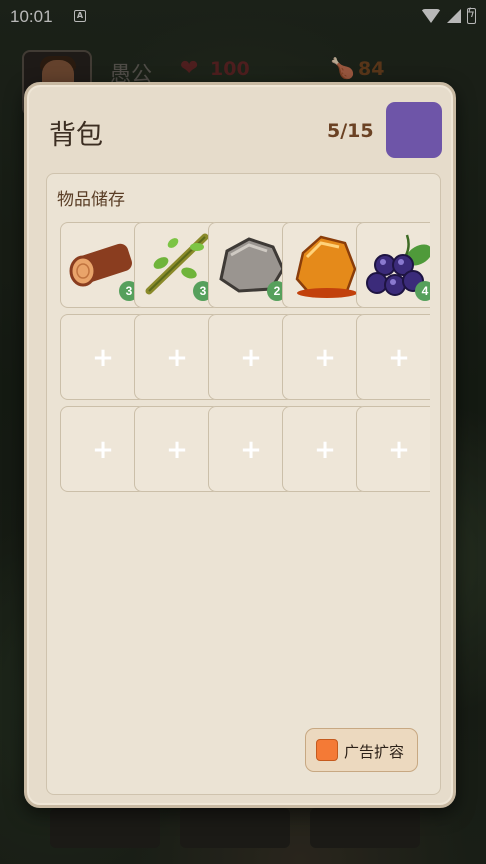 Image resolution: width=486 pixels, height=864 pixels. What do you see at coordinates (374, 752) in the screenshot?
I see `expand-button-label: 广告扩容` at bounding box center [374, 752].